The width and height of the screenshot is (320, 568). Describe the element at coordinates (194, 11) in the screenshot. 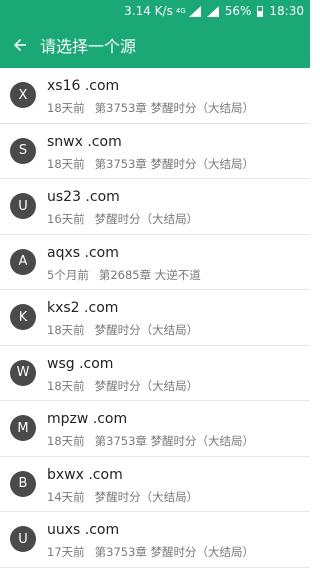

I see `signal-icon` at that location.